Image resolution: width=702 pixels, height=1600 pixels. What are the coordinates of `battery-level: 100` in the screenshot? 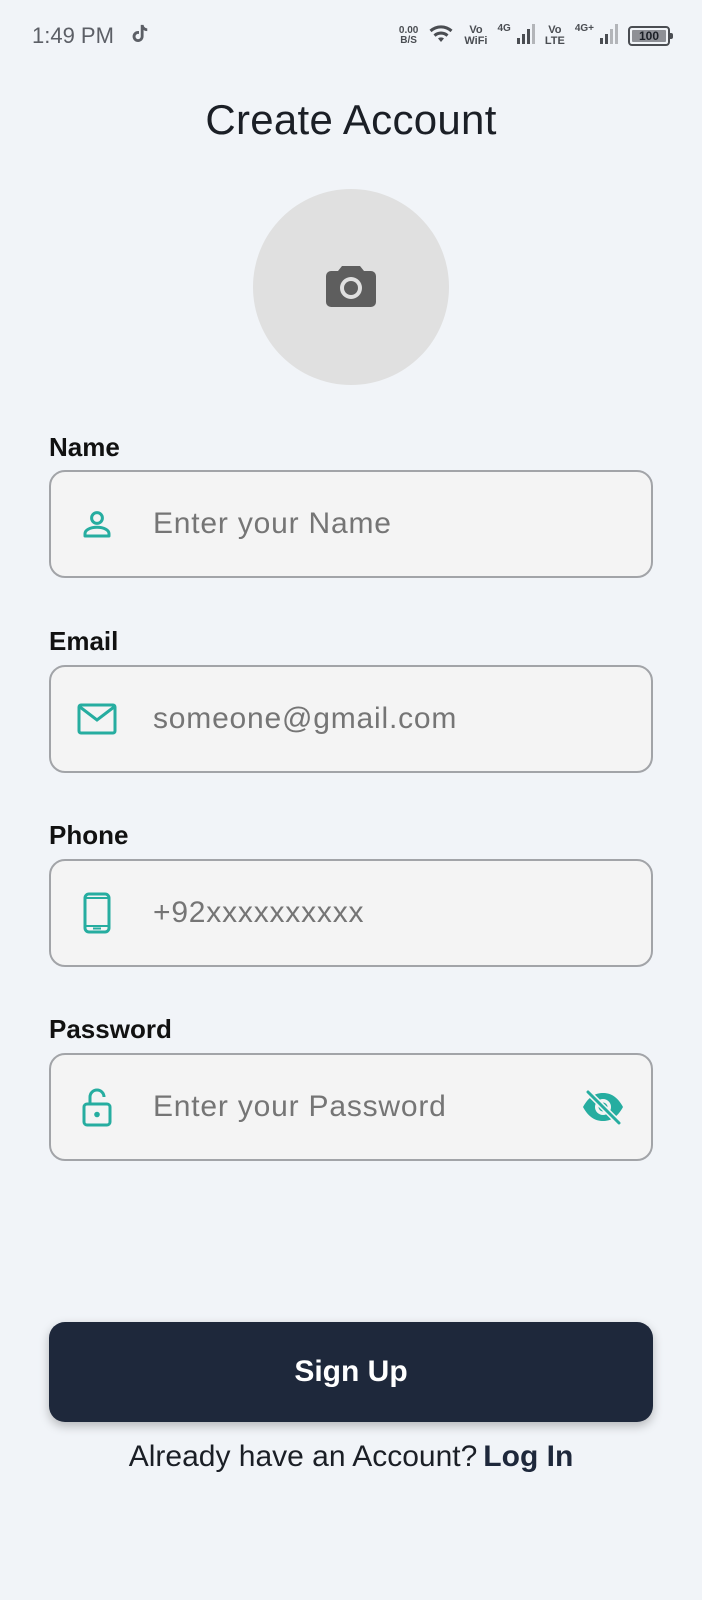 It's located at (649, 36).